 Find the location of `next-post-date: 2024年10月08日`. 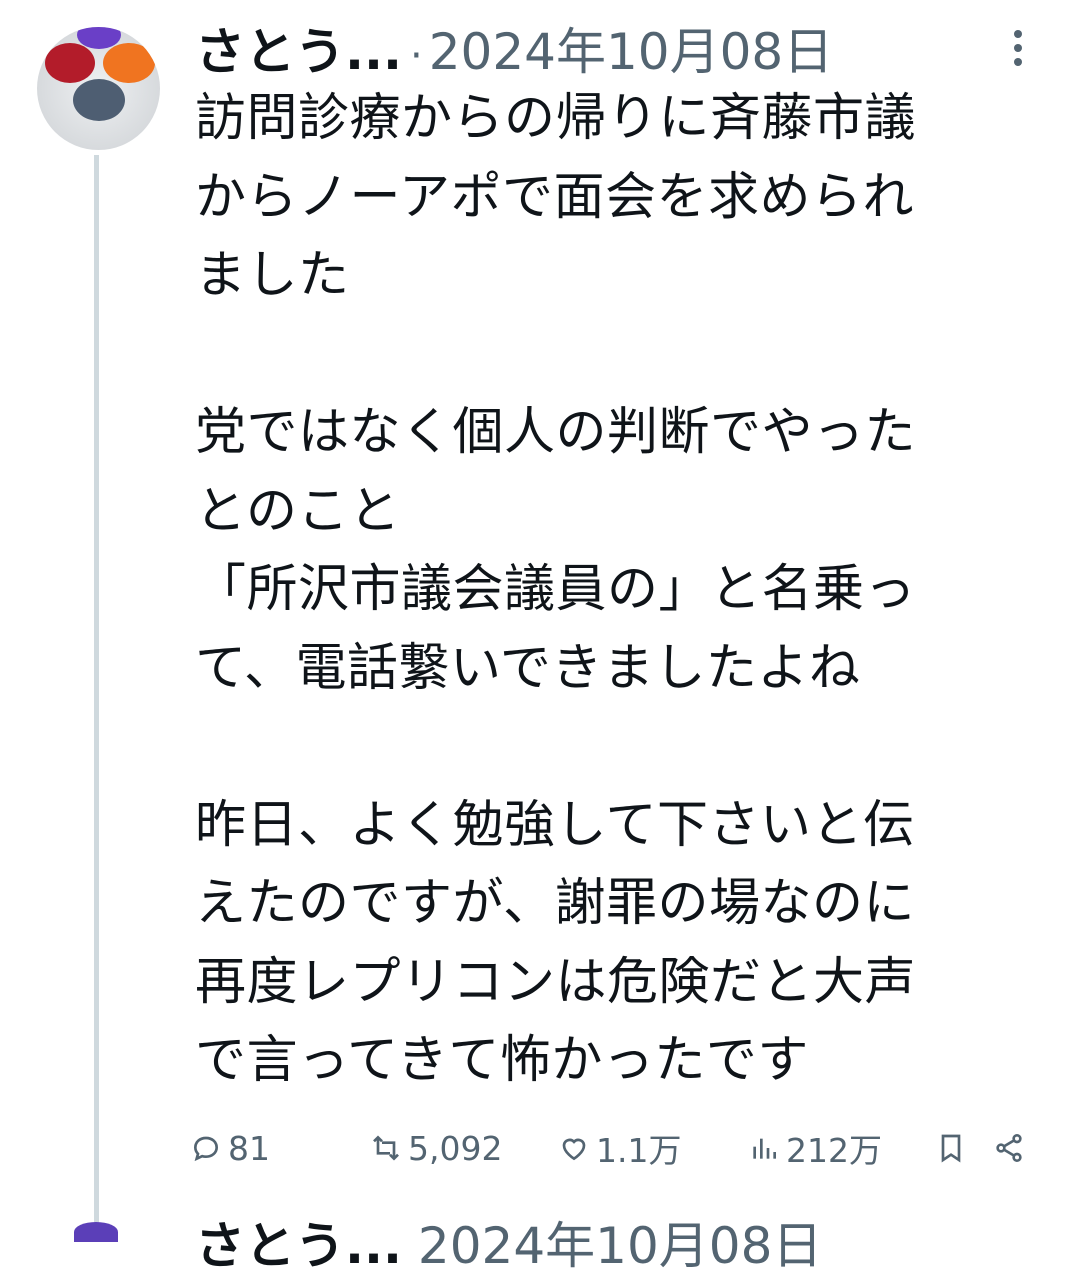

next-post-date: 2024年10月08日 is located at coordinates (620, 1246).